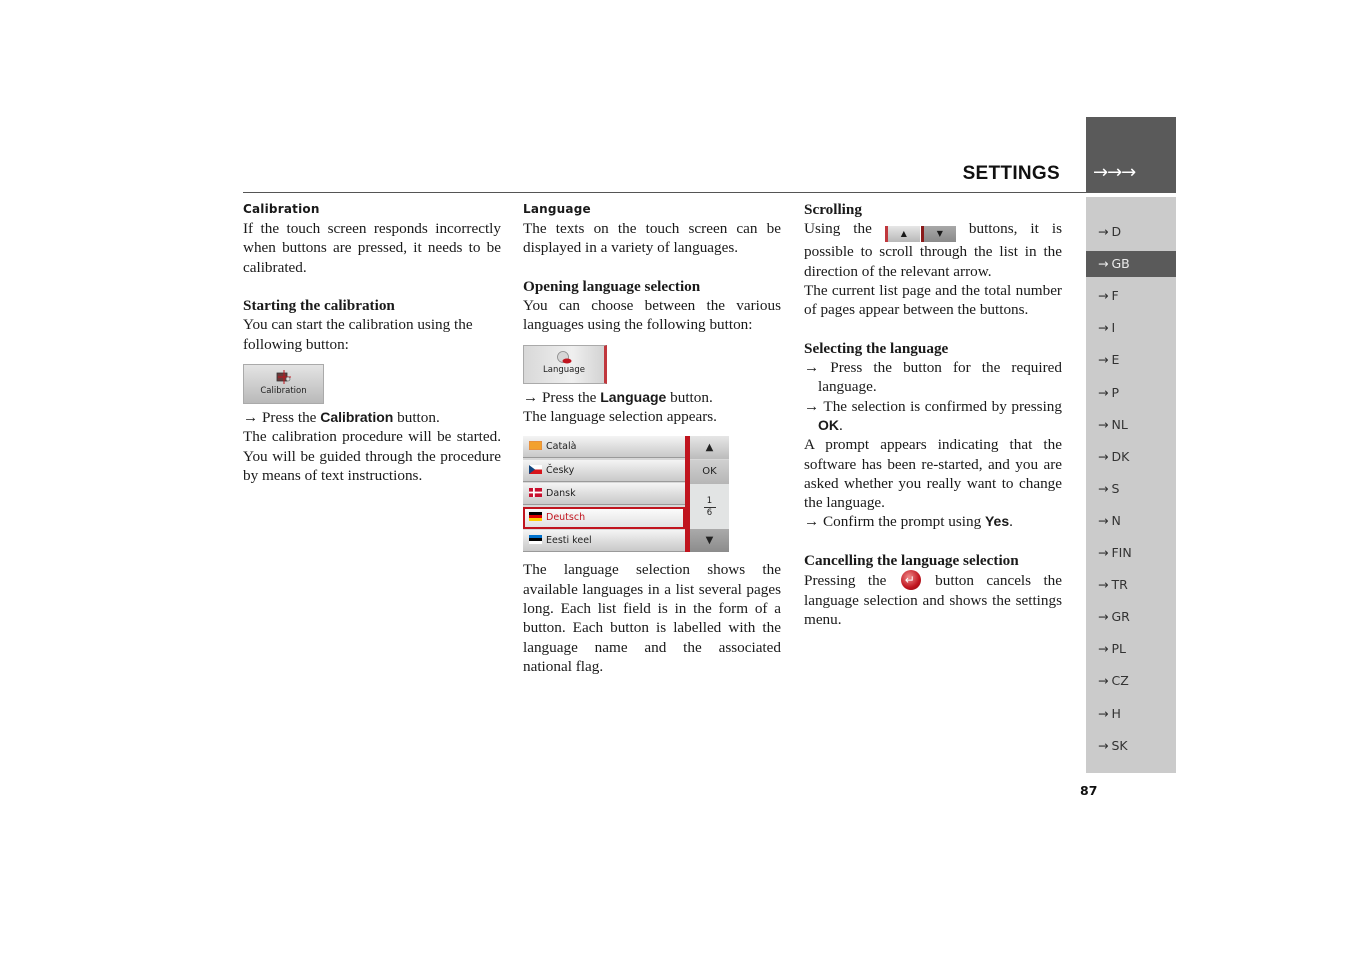 The height and width of the screenshot is (954, 1351). What do you see at coordinates (1131, 393) in the screenshot?
I see `sidebar-item-p: → P` at bounding box center [1131, 393].